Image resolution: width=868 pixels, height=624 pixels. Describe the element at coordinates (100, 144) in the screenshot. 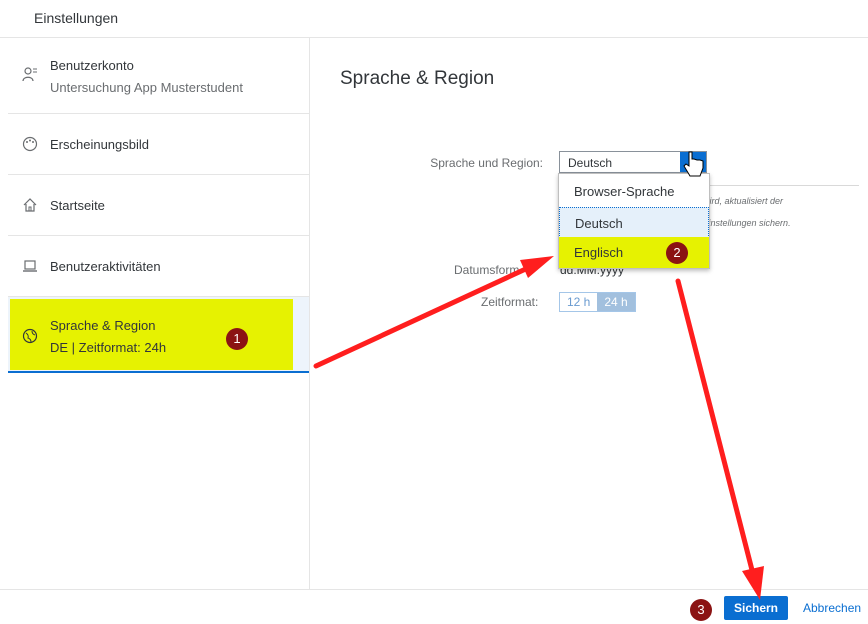

I see `sidebar-item-label: Erscheinungsbild` at that location.